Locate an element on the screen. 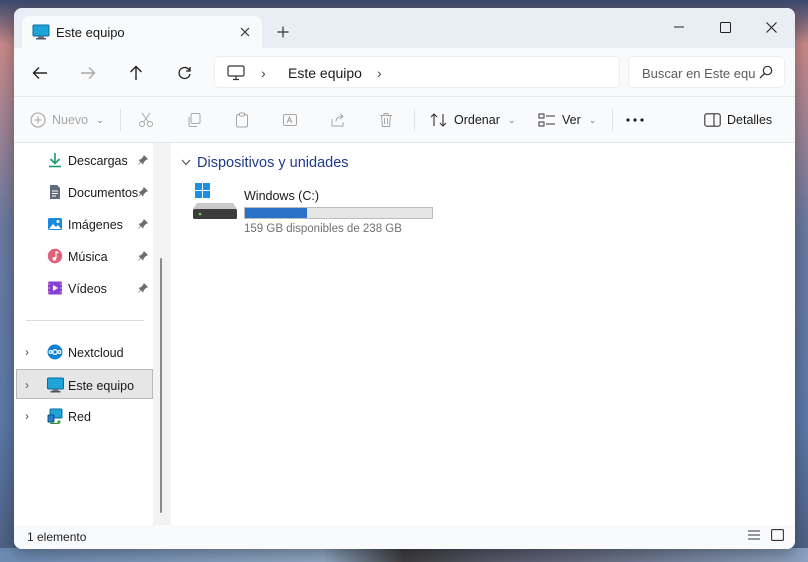 The image size is (808, 562). sidebar-item-label: Red is located at coordinates (79, 417).